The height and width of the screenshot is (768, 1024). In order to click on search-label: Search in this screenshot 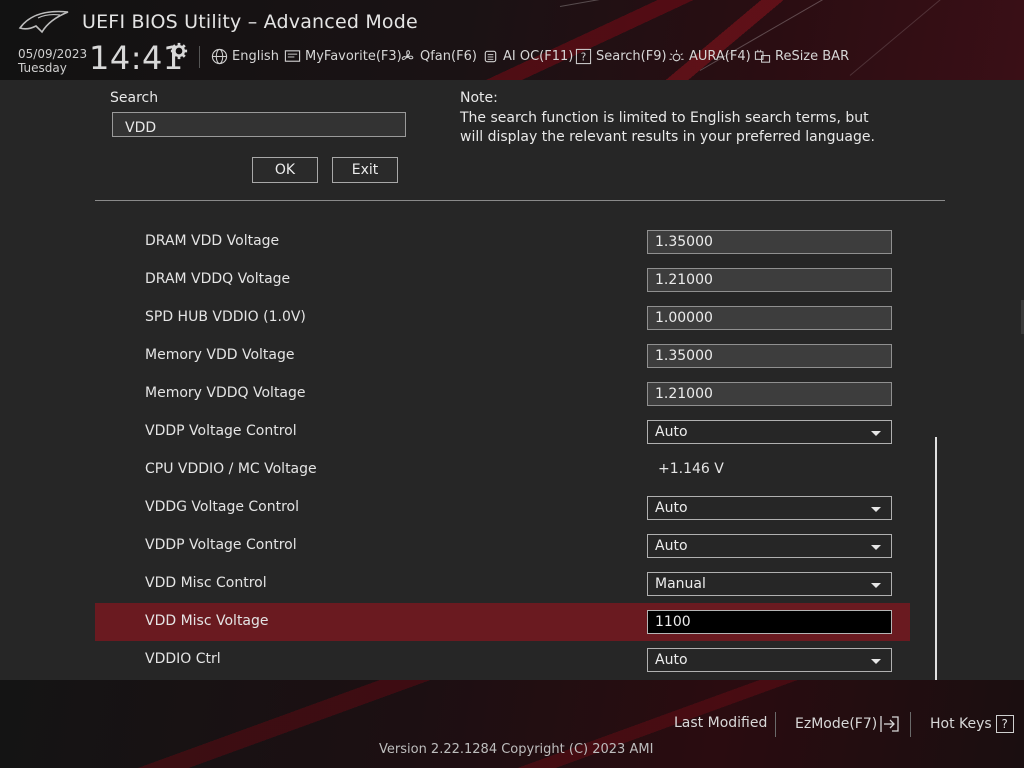, I will do `click(134, 98)`.